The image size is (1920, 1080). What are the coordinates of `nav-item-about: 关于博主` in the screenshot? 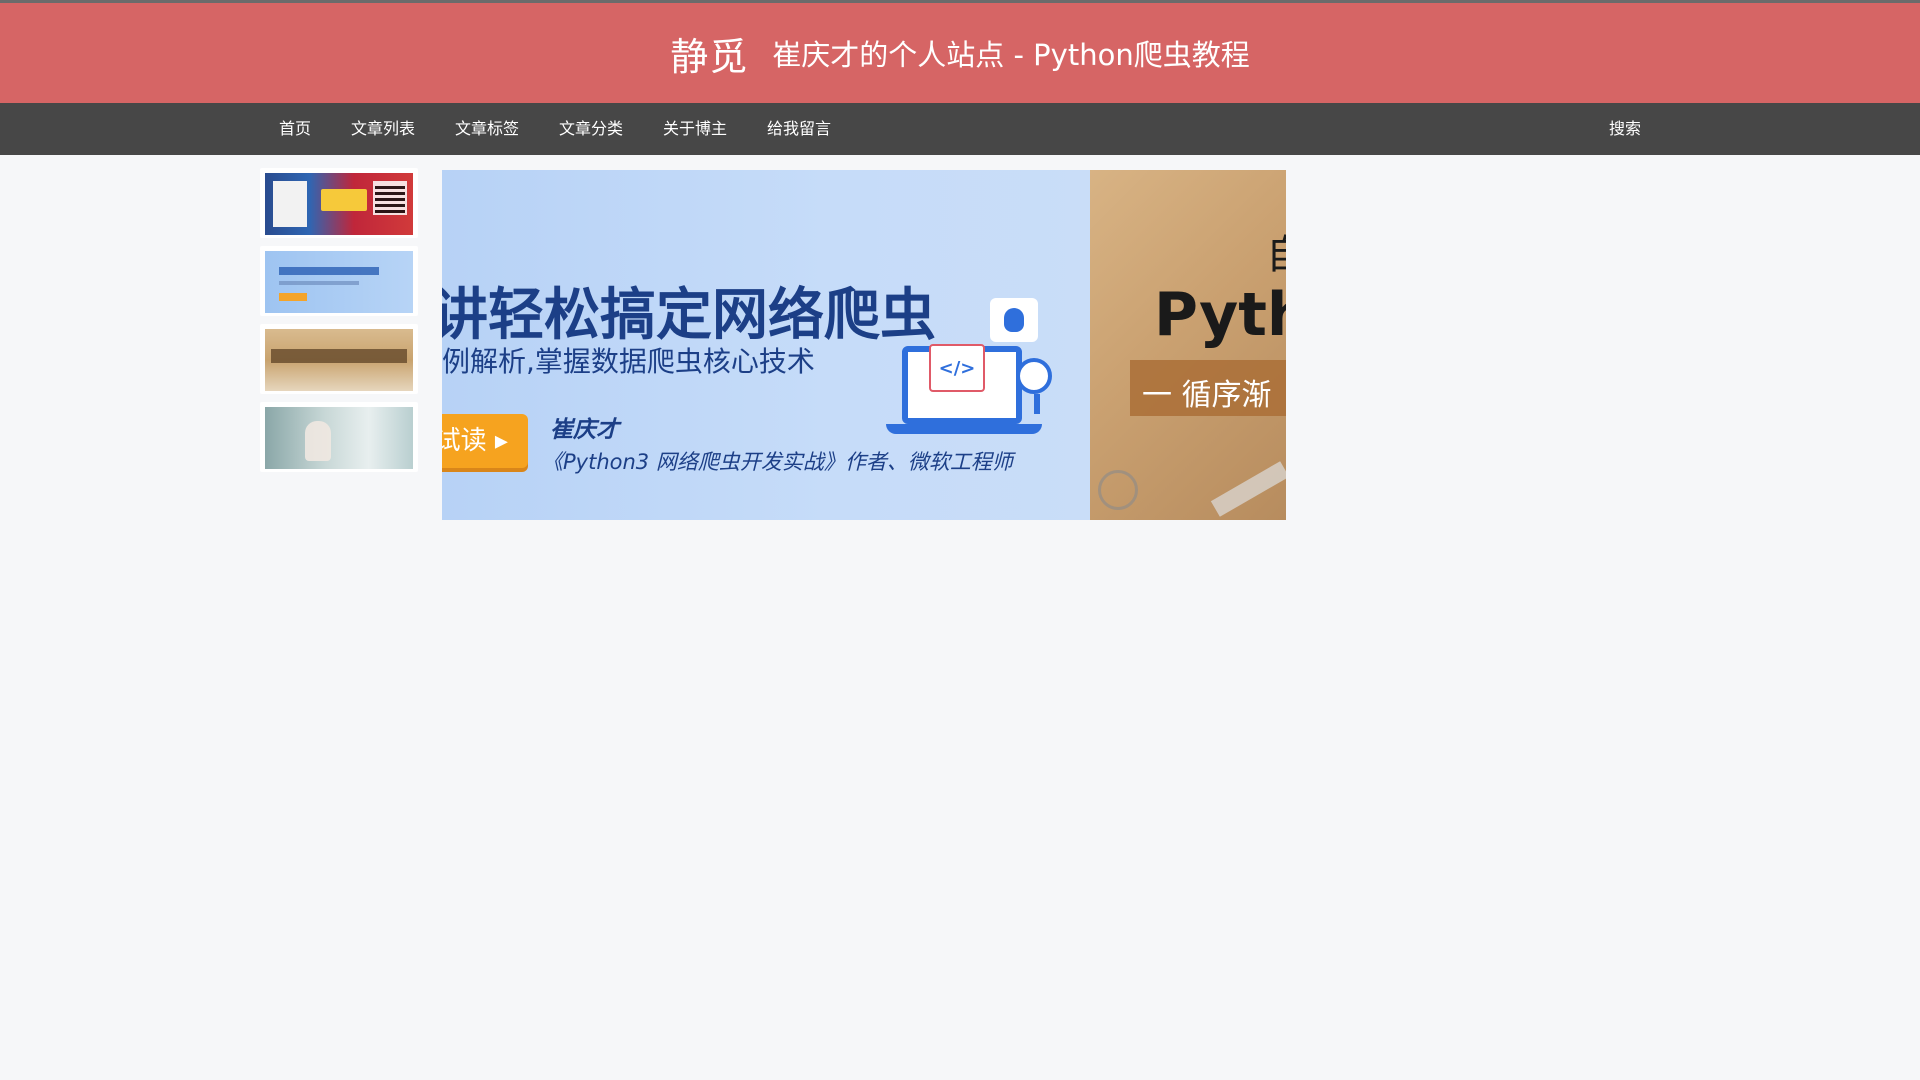 It's located at (695, 129).